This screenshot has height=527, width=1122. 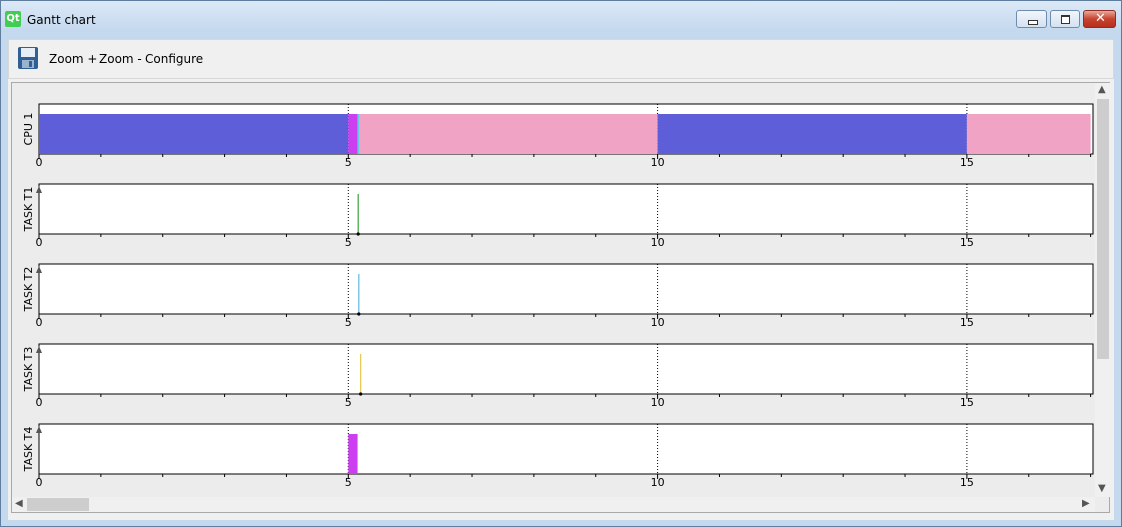 I want to click on row-label: TASK T3, so click(x=28, y=370).